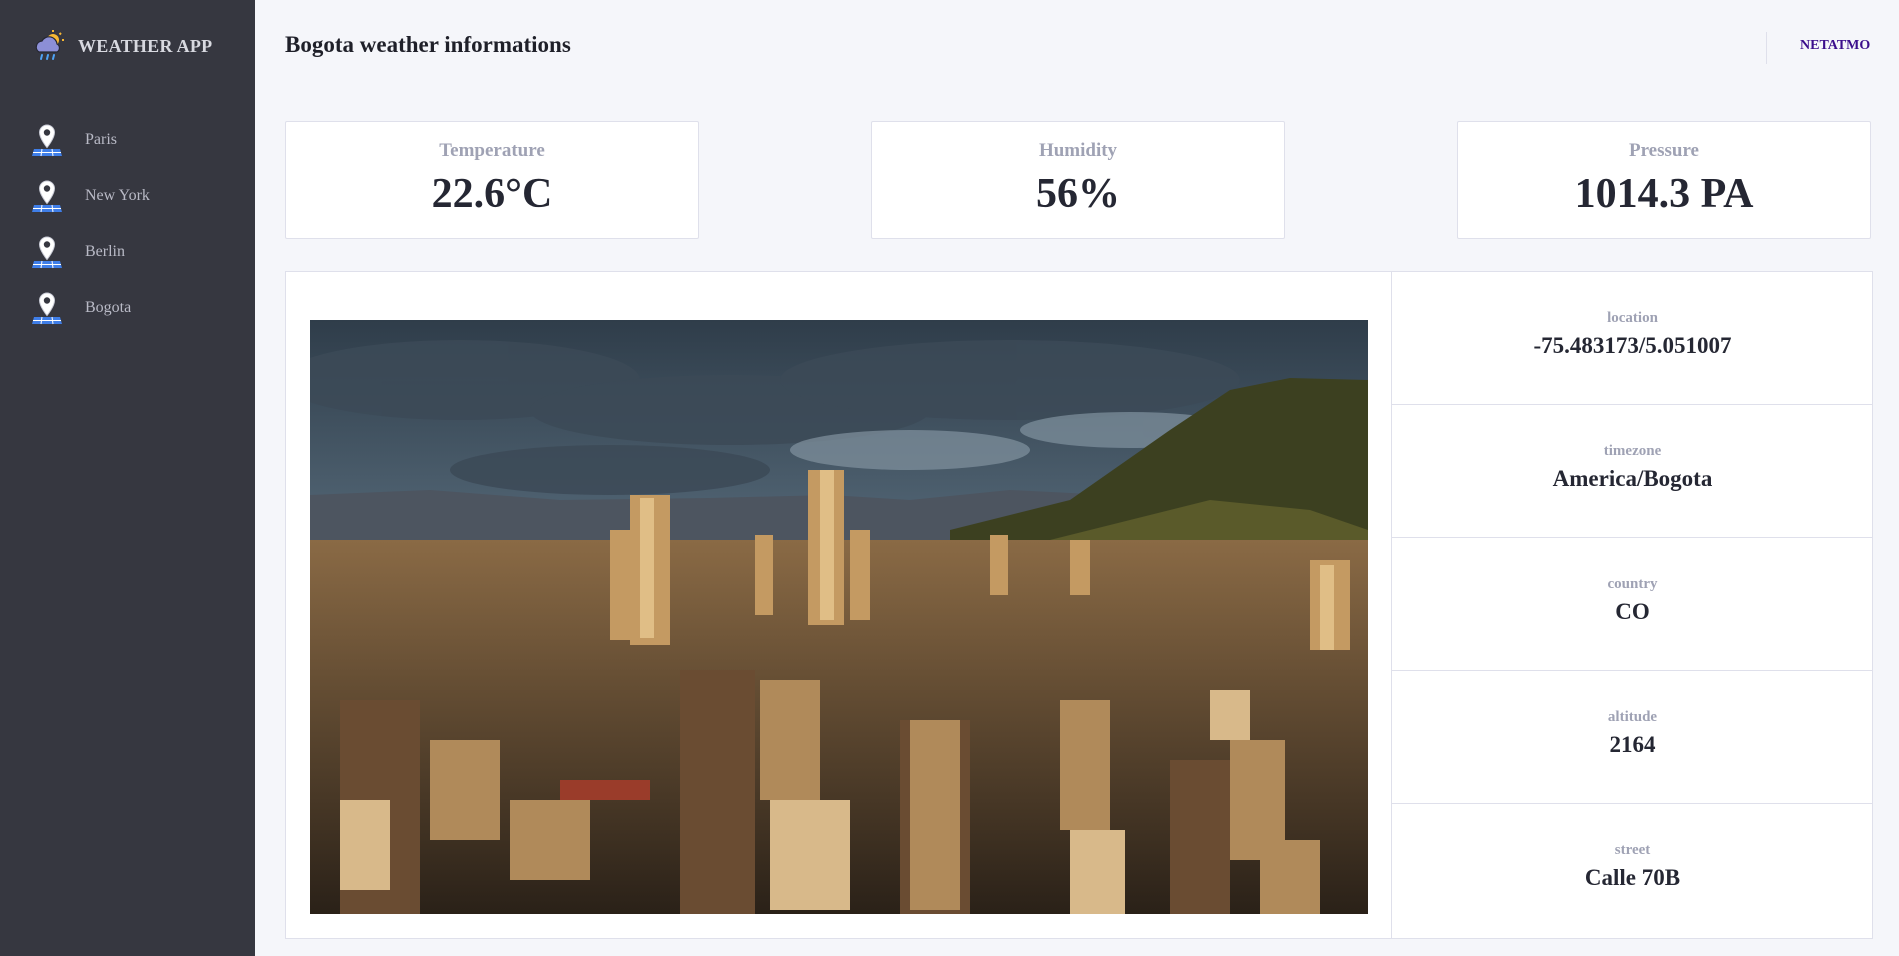 The height and width of the screenshot is (956, 1899). Describe the element at coordinates (1632, 744) in the screenshot. I see `detail-value: 2164` at that location.